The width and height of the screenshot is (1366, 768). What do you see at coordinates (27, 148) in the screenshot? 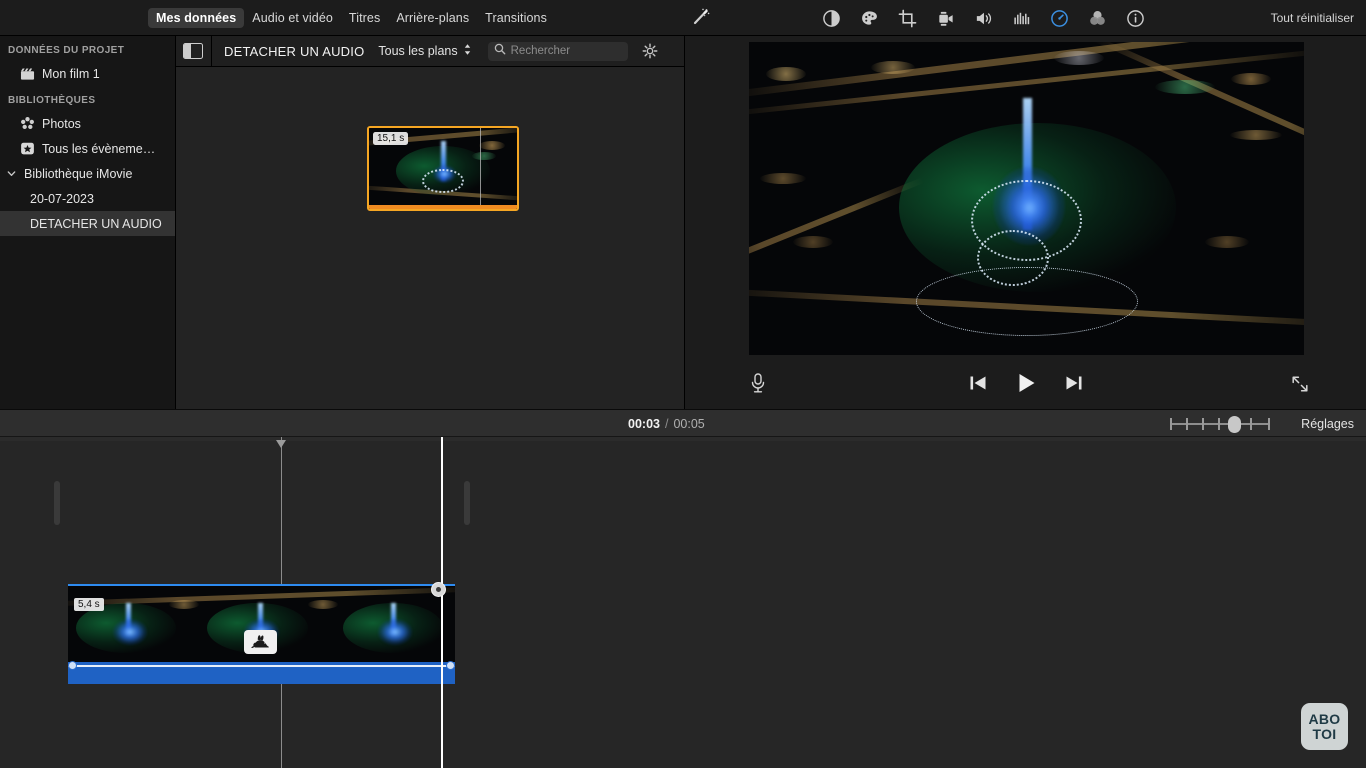
I see `star-events-icon` at bounding box center [27, 148].